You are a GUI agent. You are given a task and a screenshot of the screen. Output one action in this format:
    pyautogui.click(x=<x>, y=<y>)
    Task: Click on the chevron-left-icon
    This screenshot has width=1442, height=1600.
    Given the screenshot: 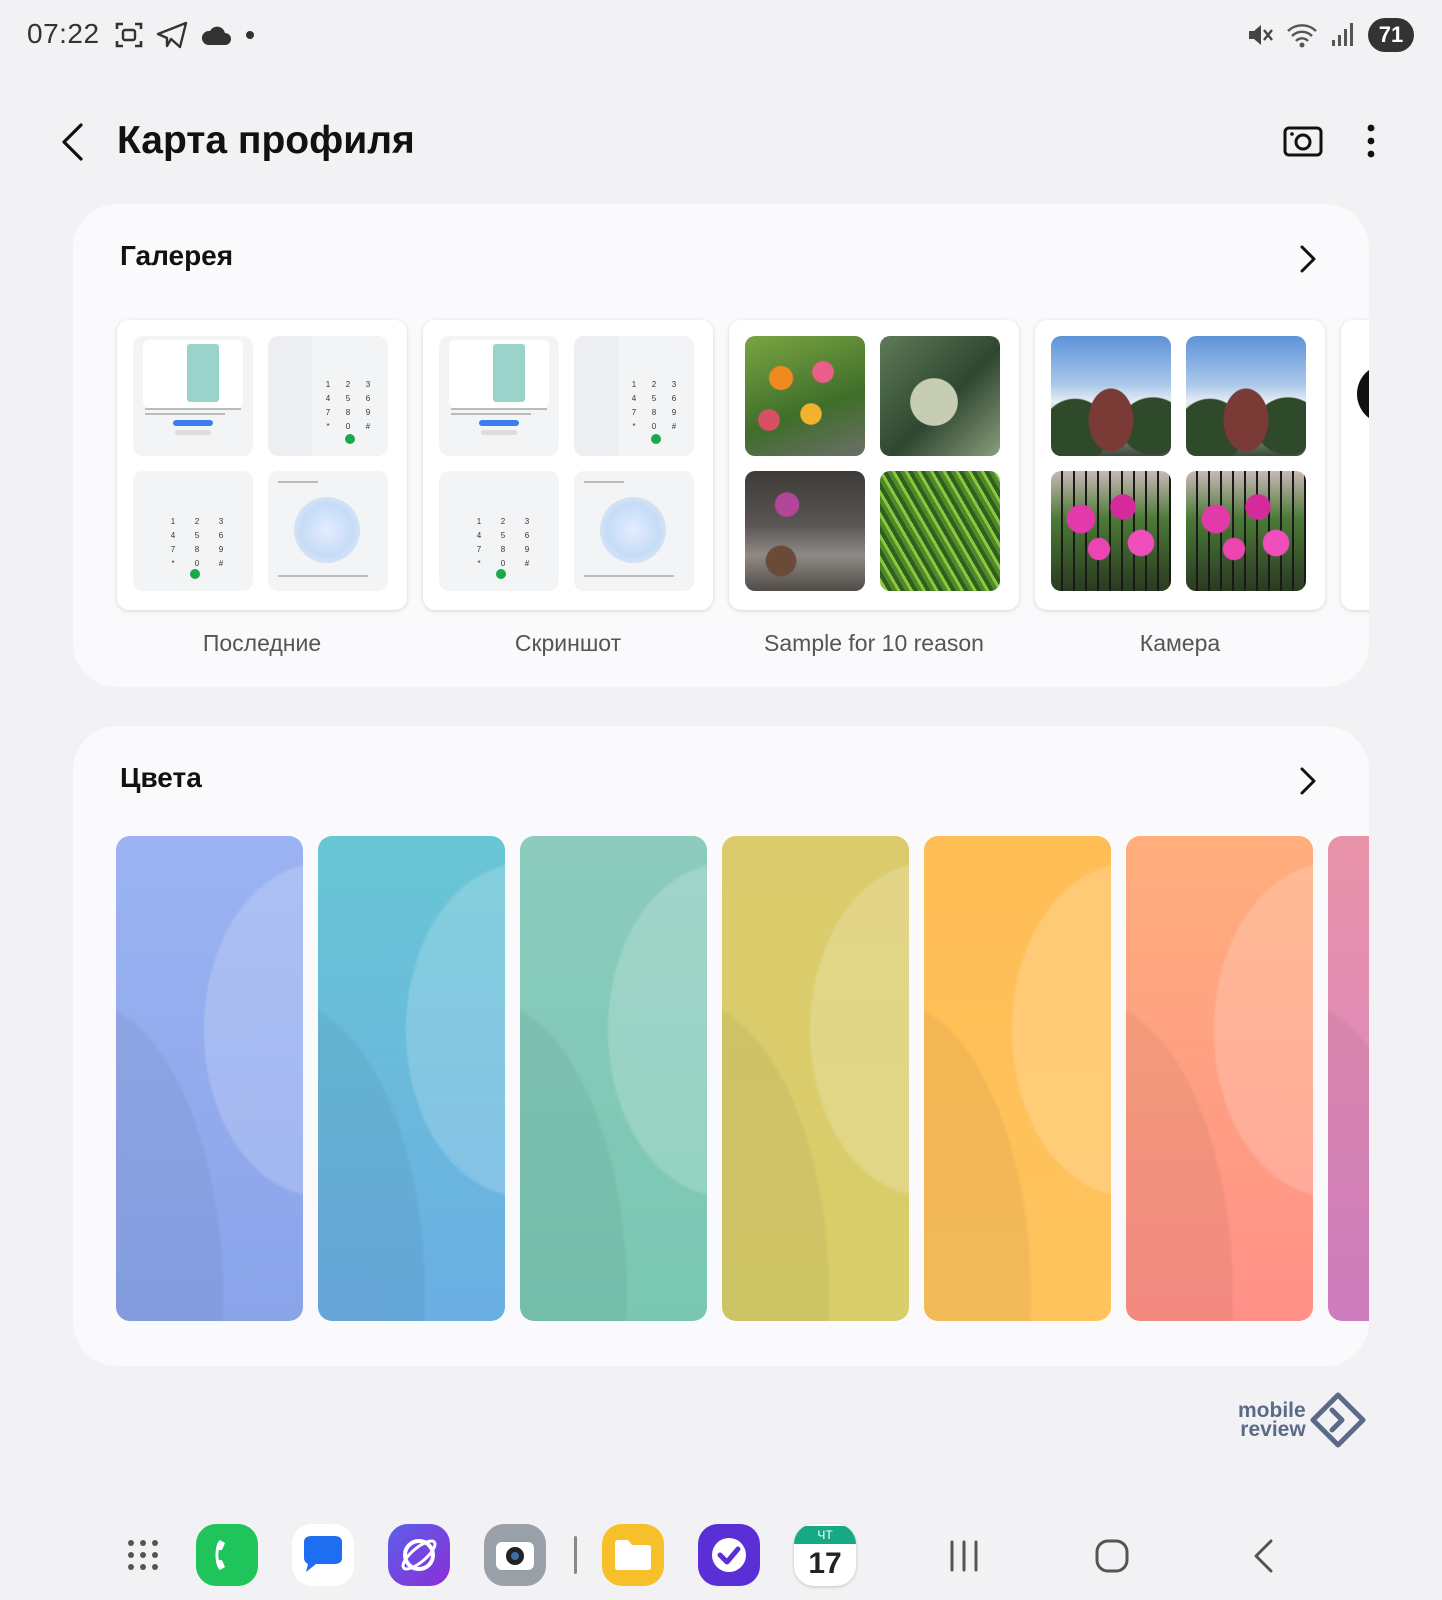 What is the action you would take?
    pyautogui.click(x=72, y=142)
    